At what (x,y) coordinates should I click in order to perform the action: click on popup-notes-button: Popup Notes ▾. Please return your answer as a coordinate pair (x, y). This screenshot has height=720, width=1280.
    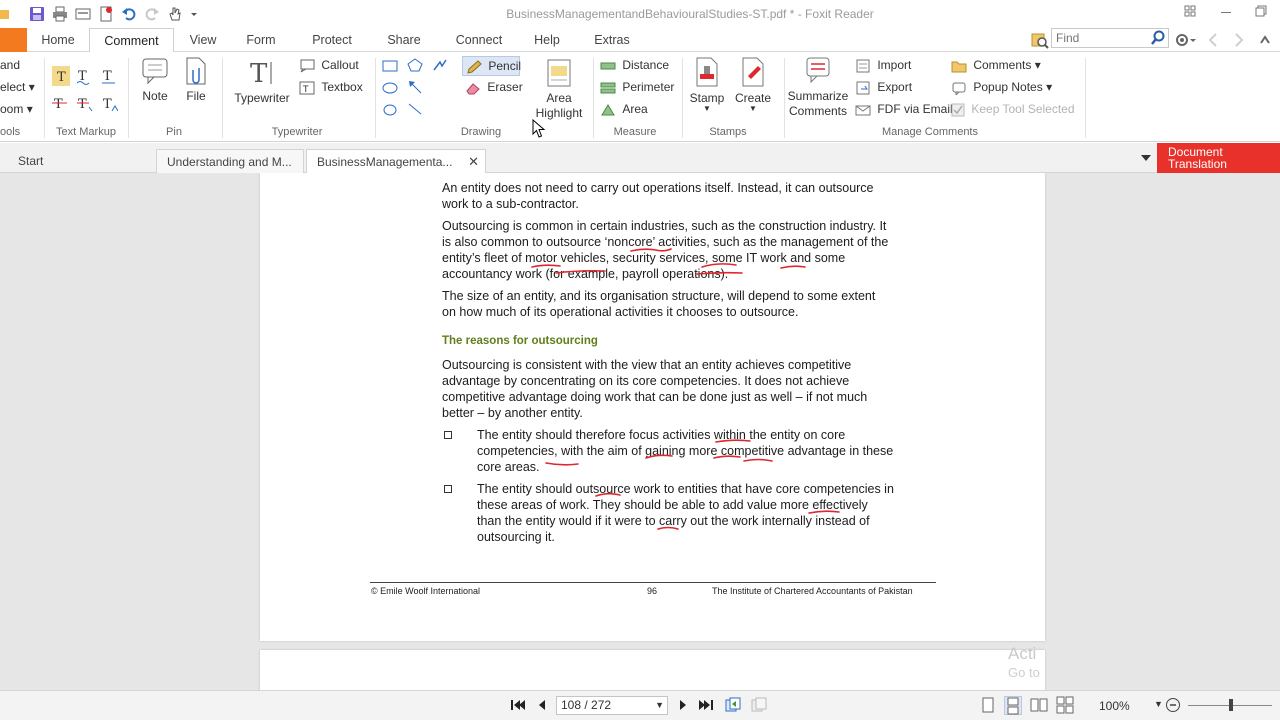
    Looking at the image, I should click on (1001, 87).